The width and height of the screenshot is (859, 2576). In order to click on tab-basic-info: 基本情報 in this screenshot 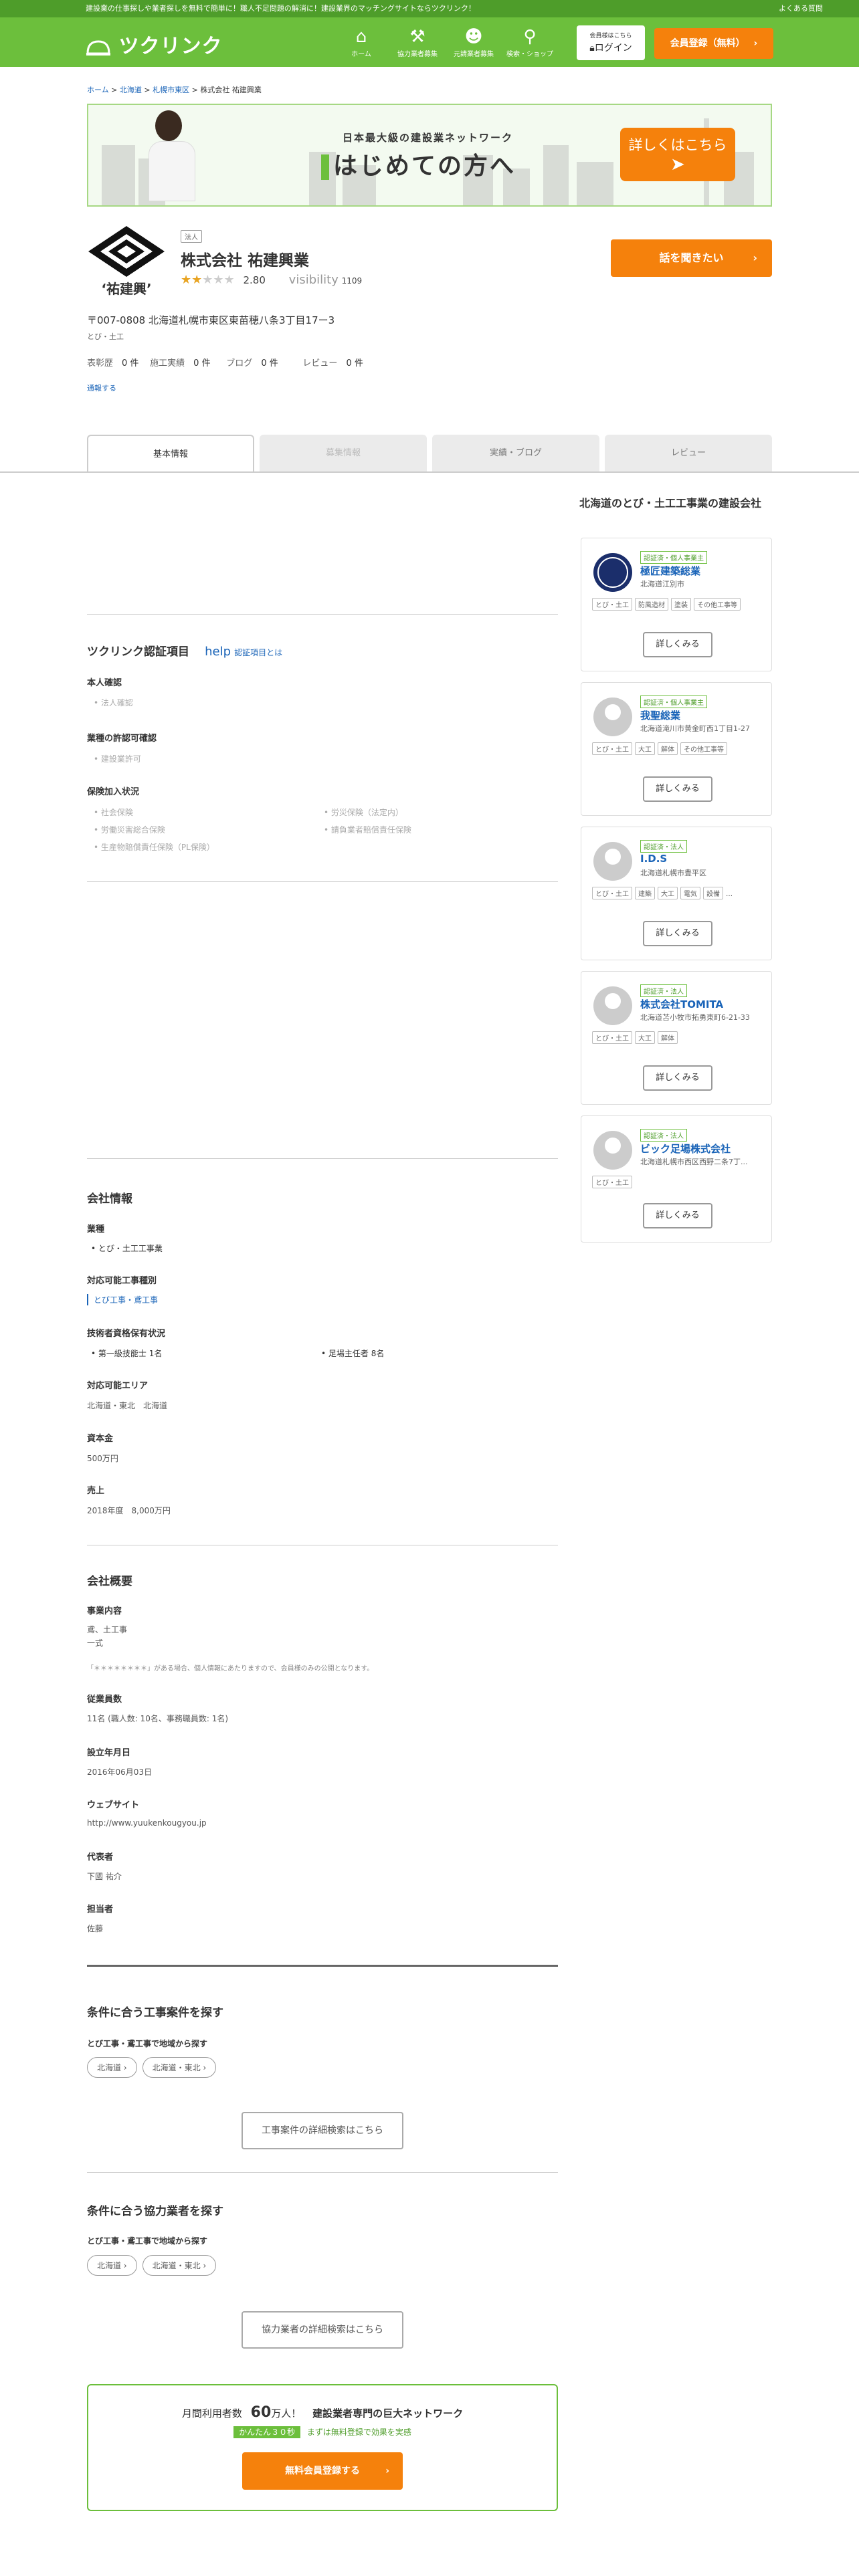, I will do `click(170, 453)`.